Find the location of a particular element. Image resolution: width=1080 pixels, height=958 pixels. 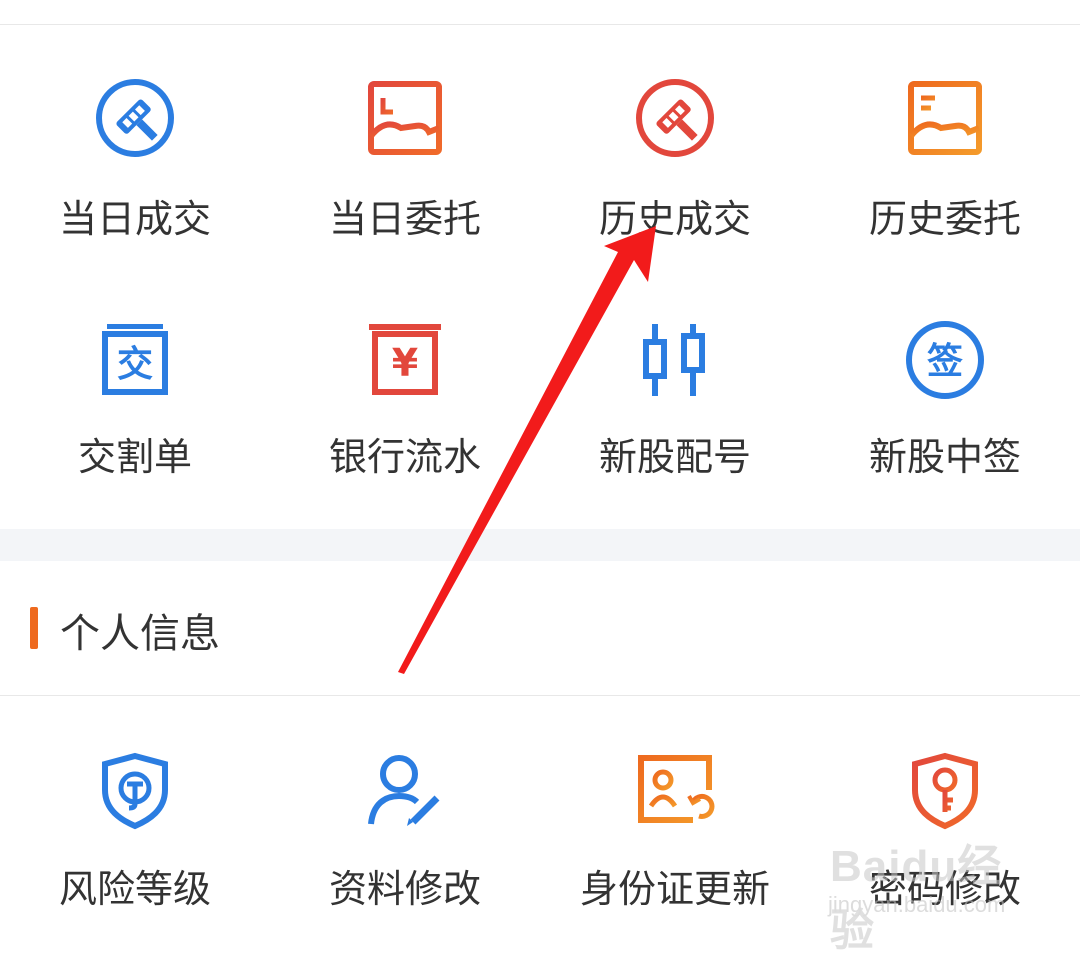

delivery-glyph: 交 is located at coordinates (135, 364).